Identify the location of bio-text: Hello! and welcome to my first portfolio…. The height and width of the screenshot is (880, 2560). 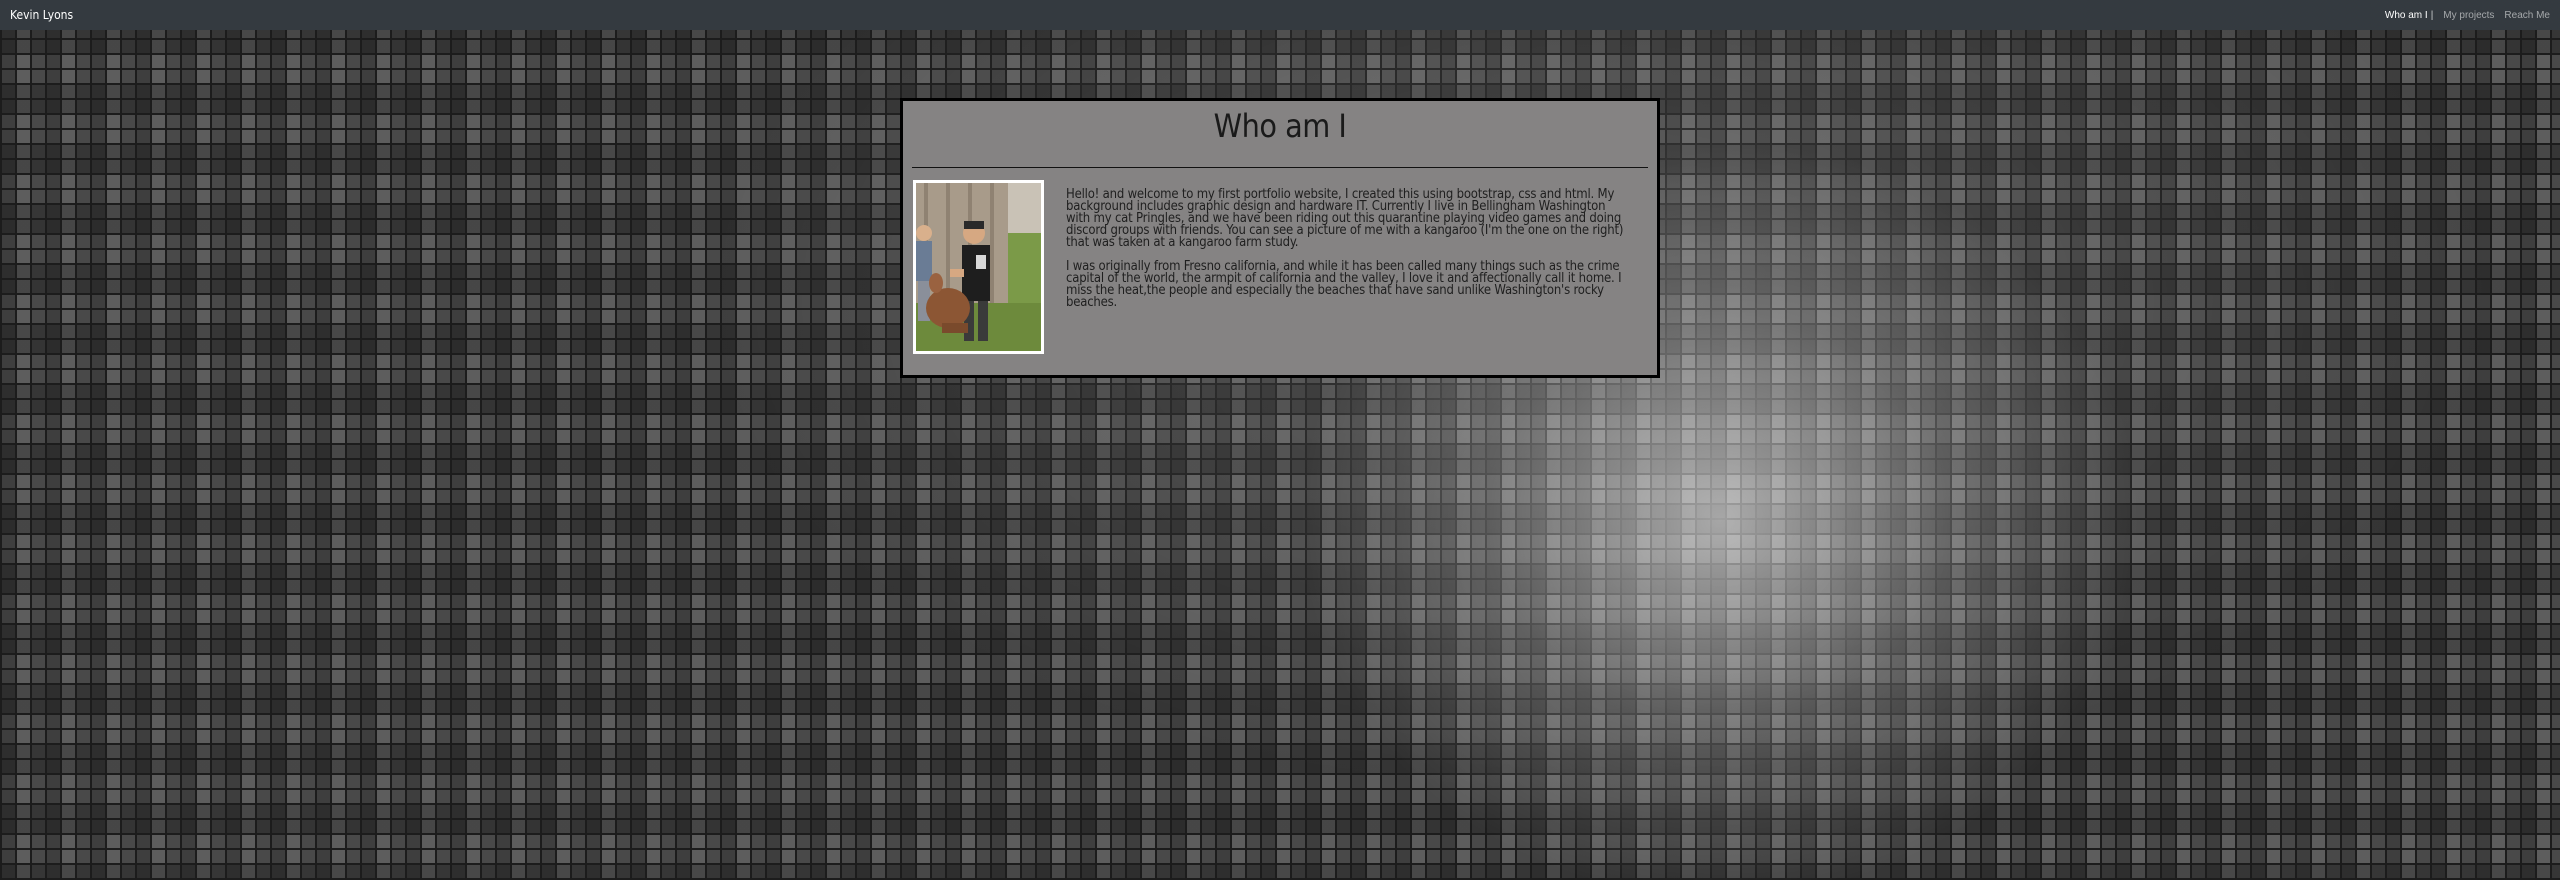
(1346, 254).